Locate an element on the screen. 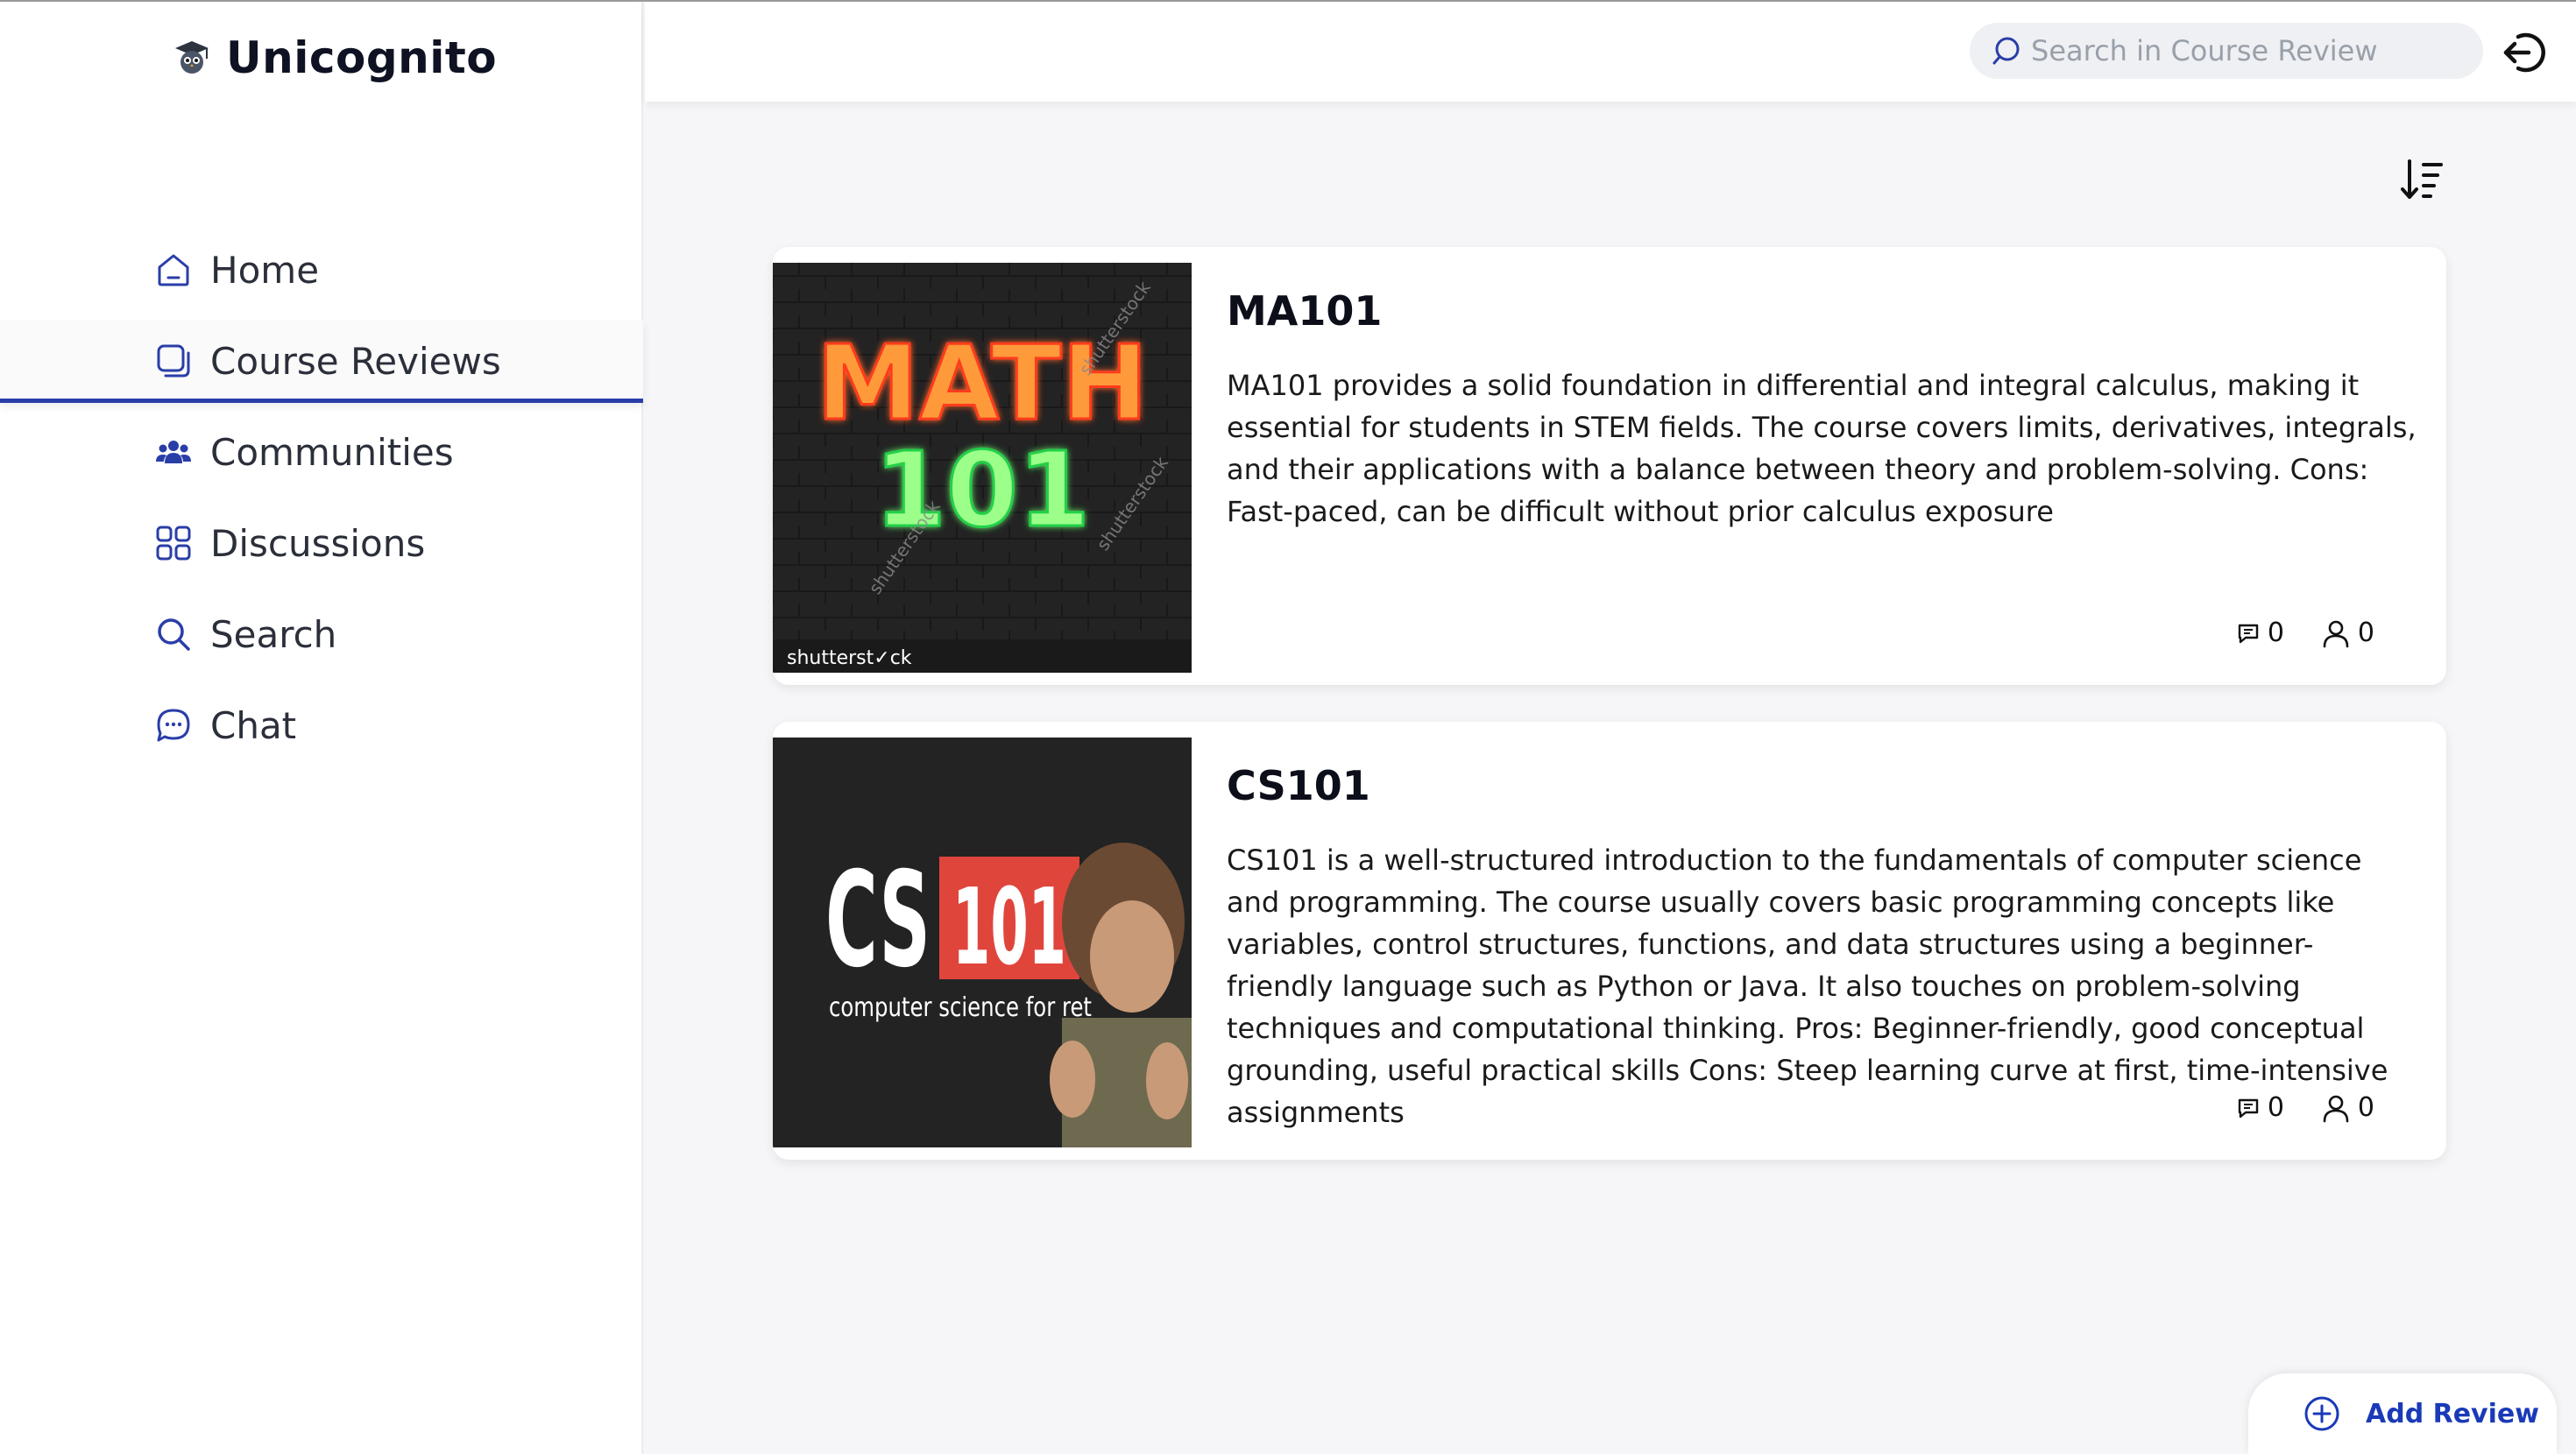  logout-icon is located at coordinates (2524, 52).